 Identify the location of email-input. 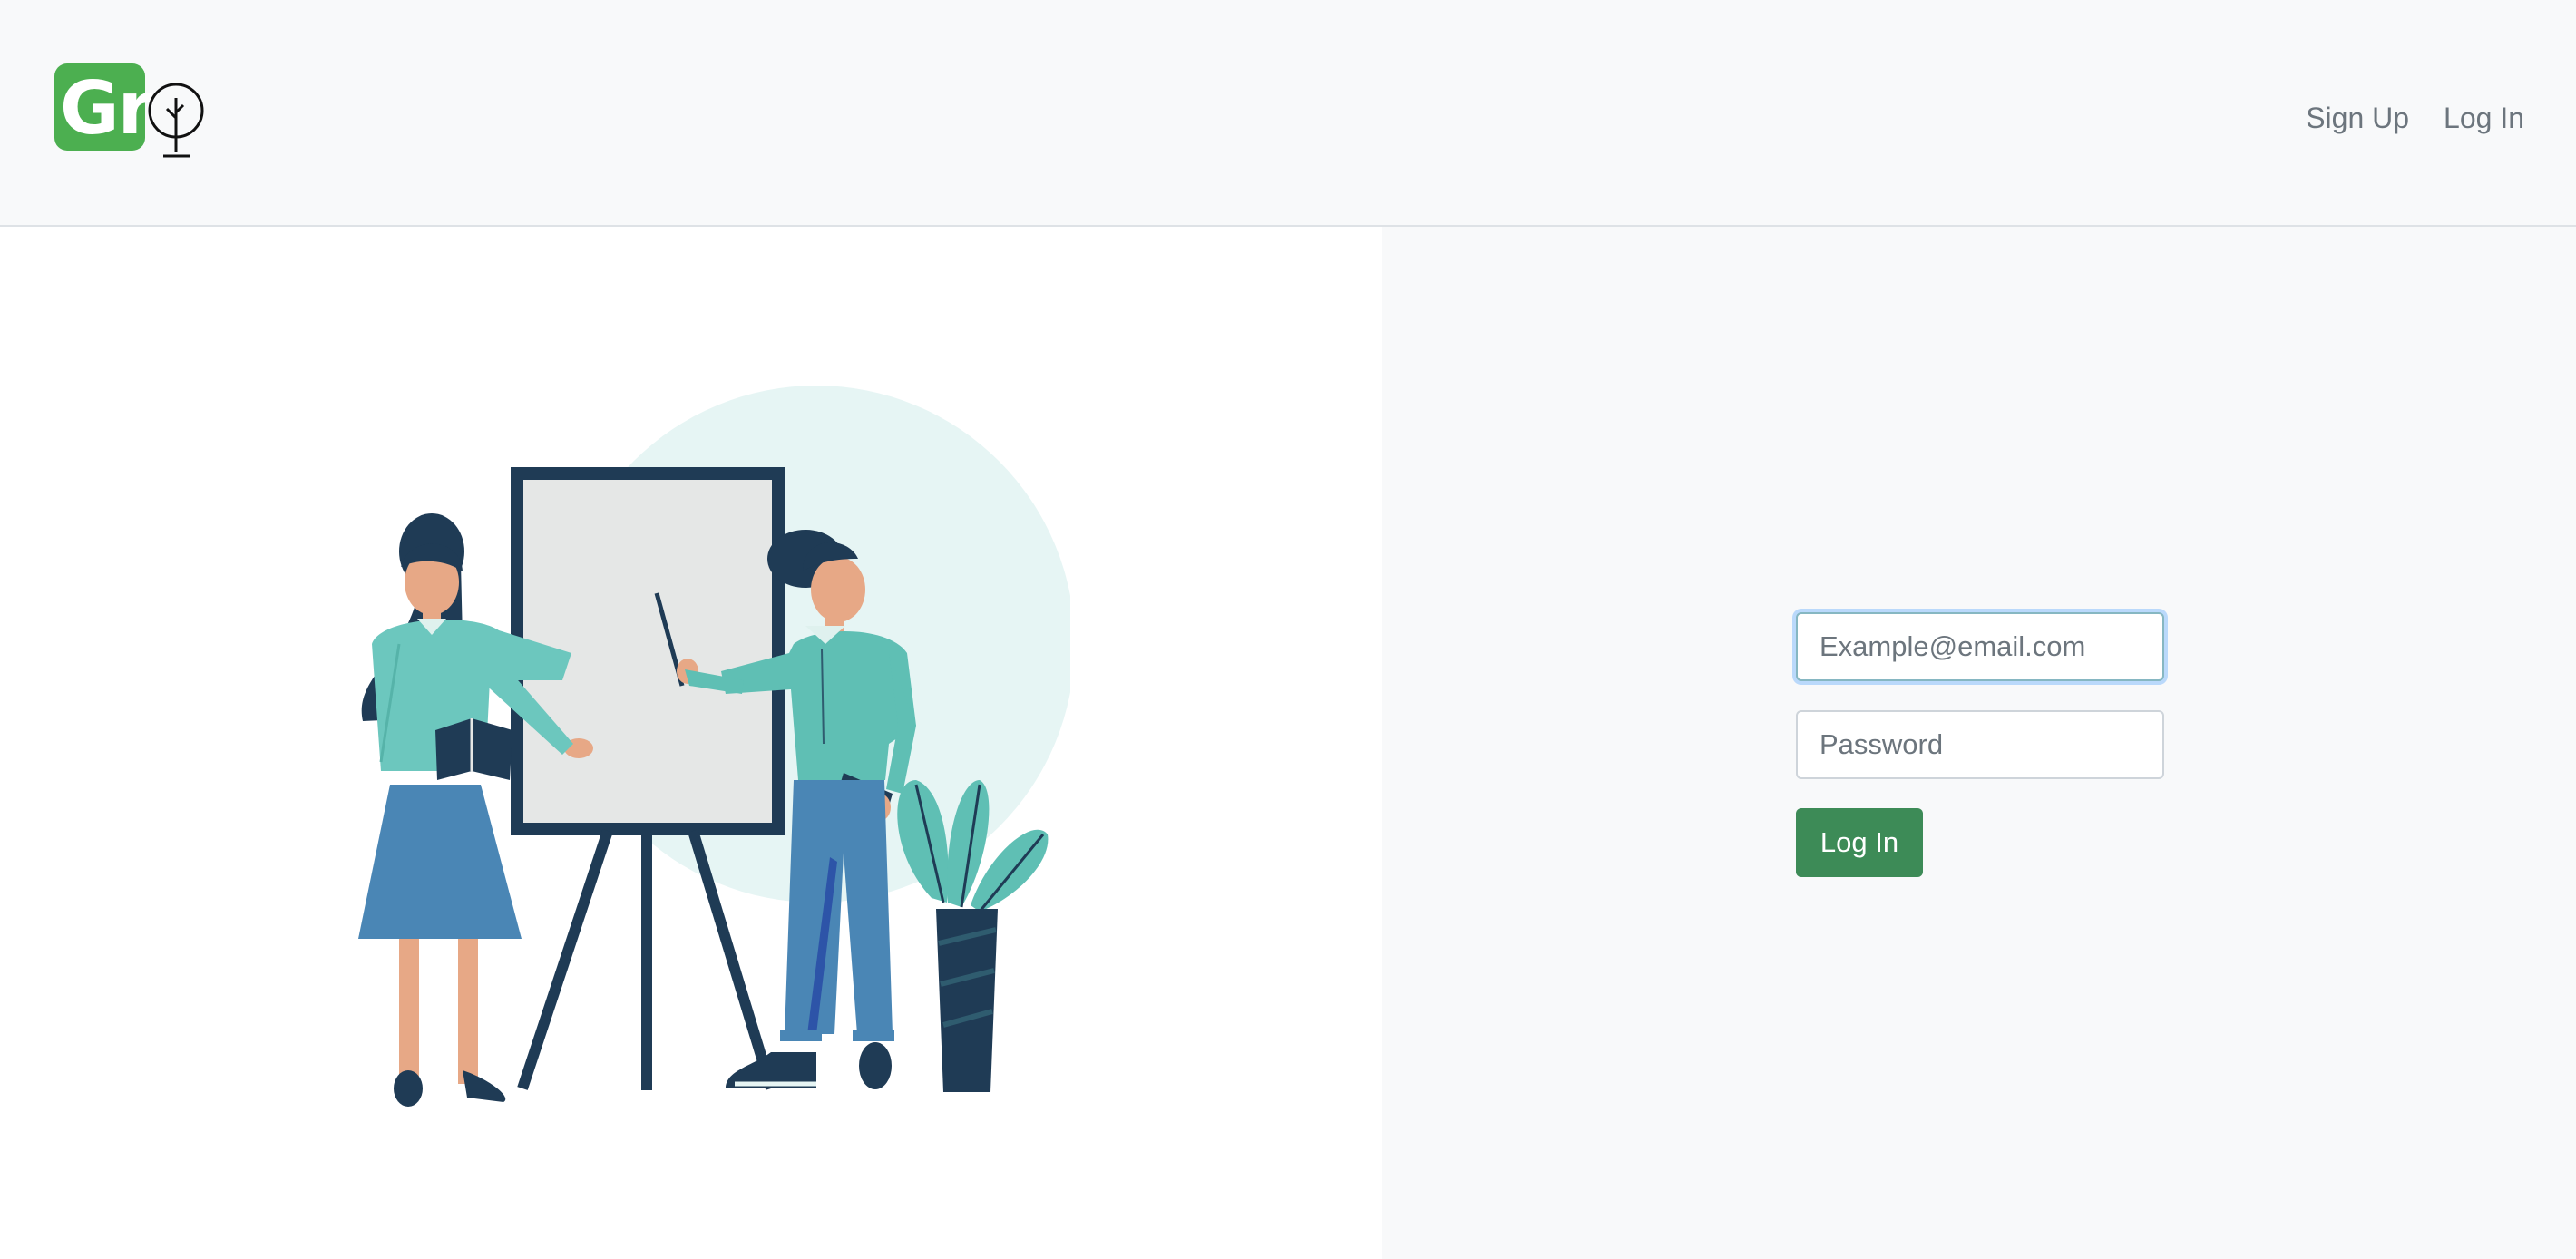
(1980, 646).